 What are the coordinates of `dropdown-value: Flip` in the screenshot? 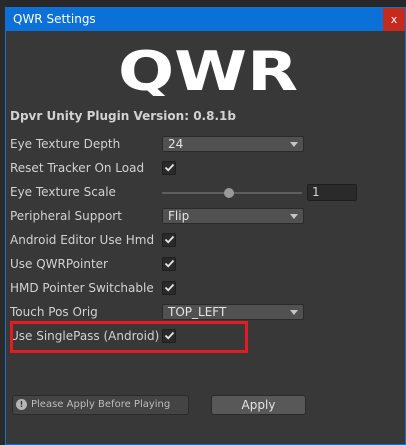 It's located at (179, 216).